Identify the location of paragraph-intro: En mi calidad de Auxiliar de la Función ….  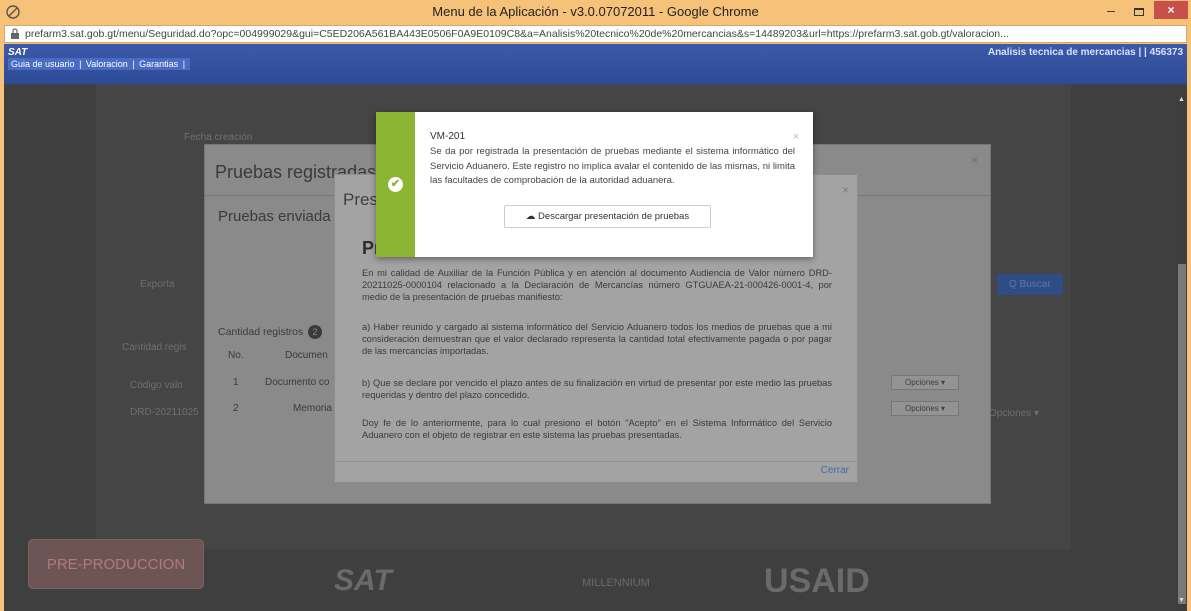
(597, 285).